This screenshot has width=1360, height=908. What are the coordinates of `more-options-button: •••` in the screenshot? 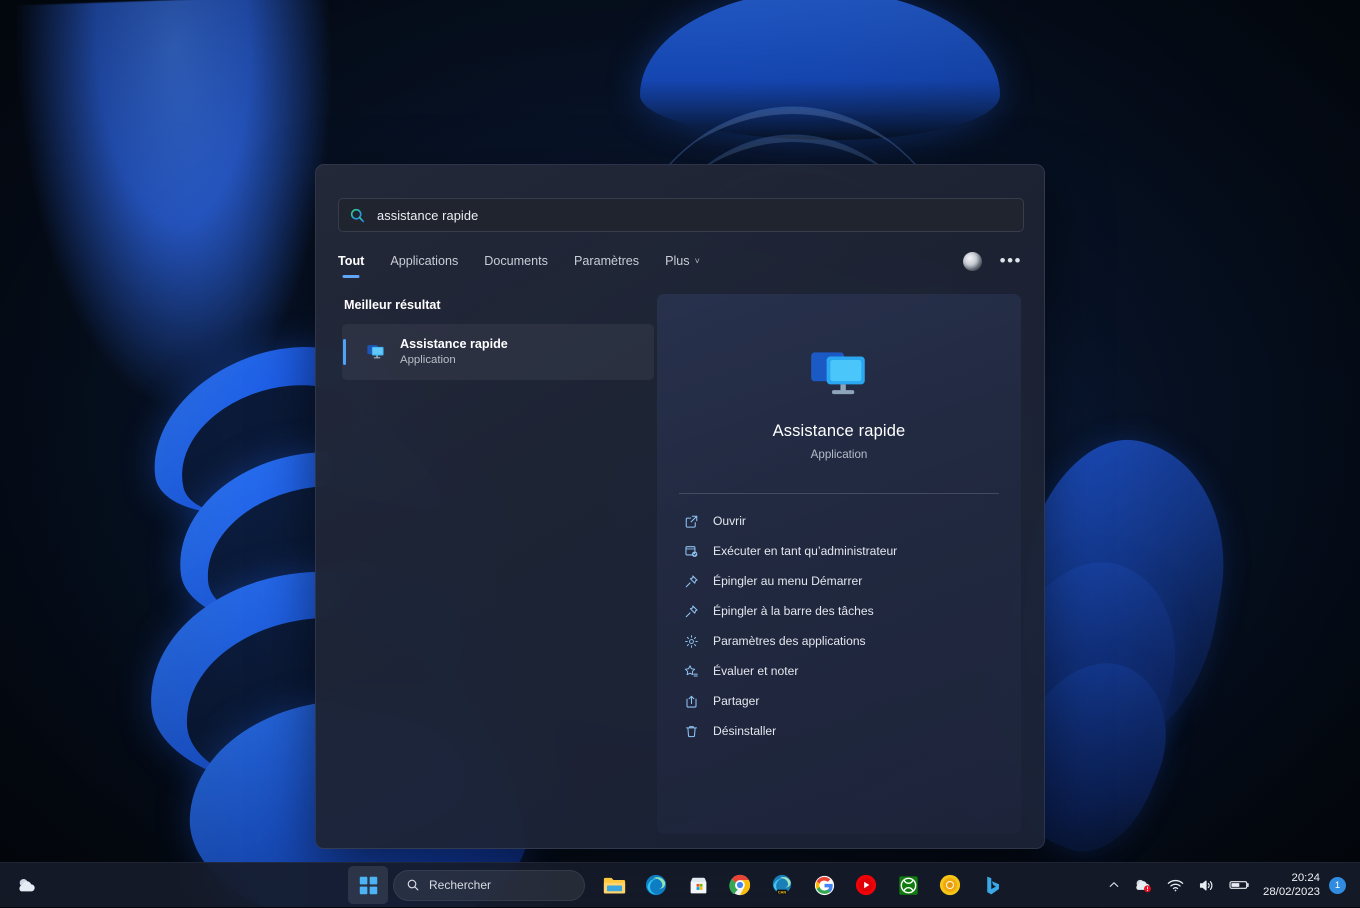 It's located at (1011, 261).